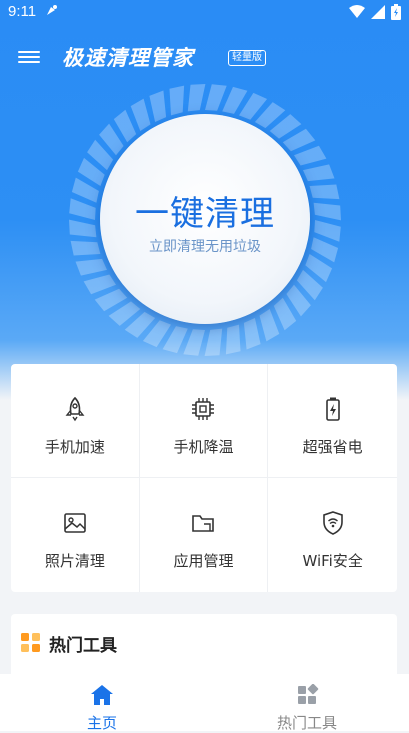 The height and width of the screenshot is (733, 409). Describe the element at coordinates (203, 409) in the screenshot. I see `chip-icon` at that location.